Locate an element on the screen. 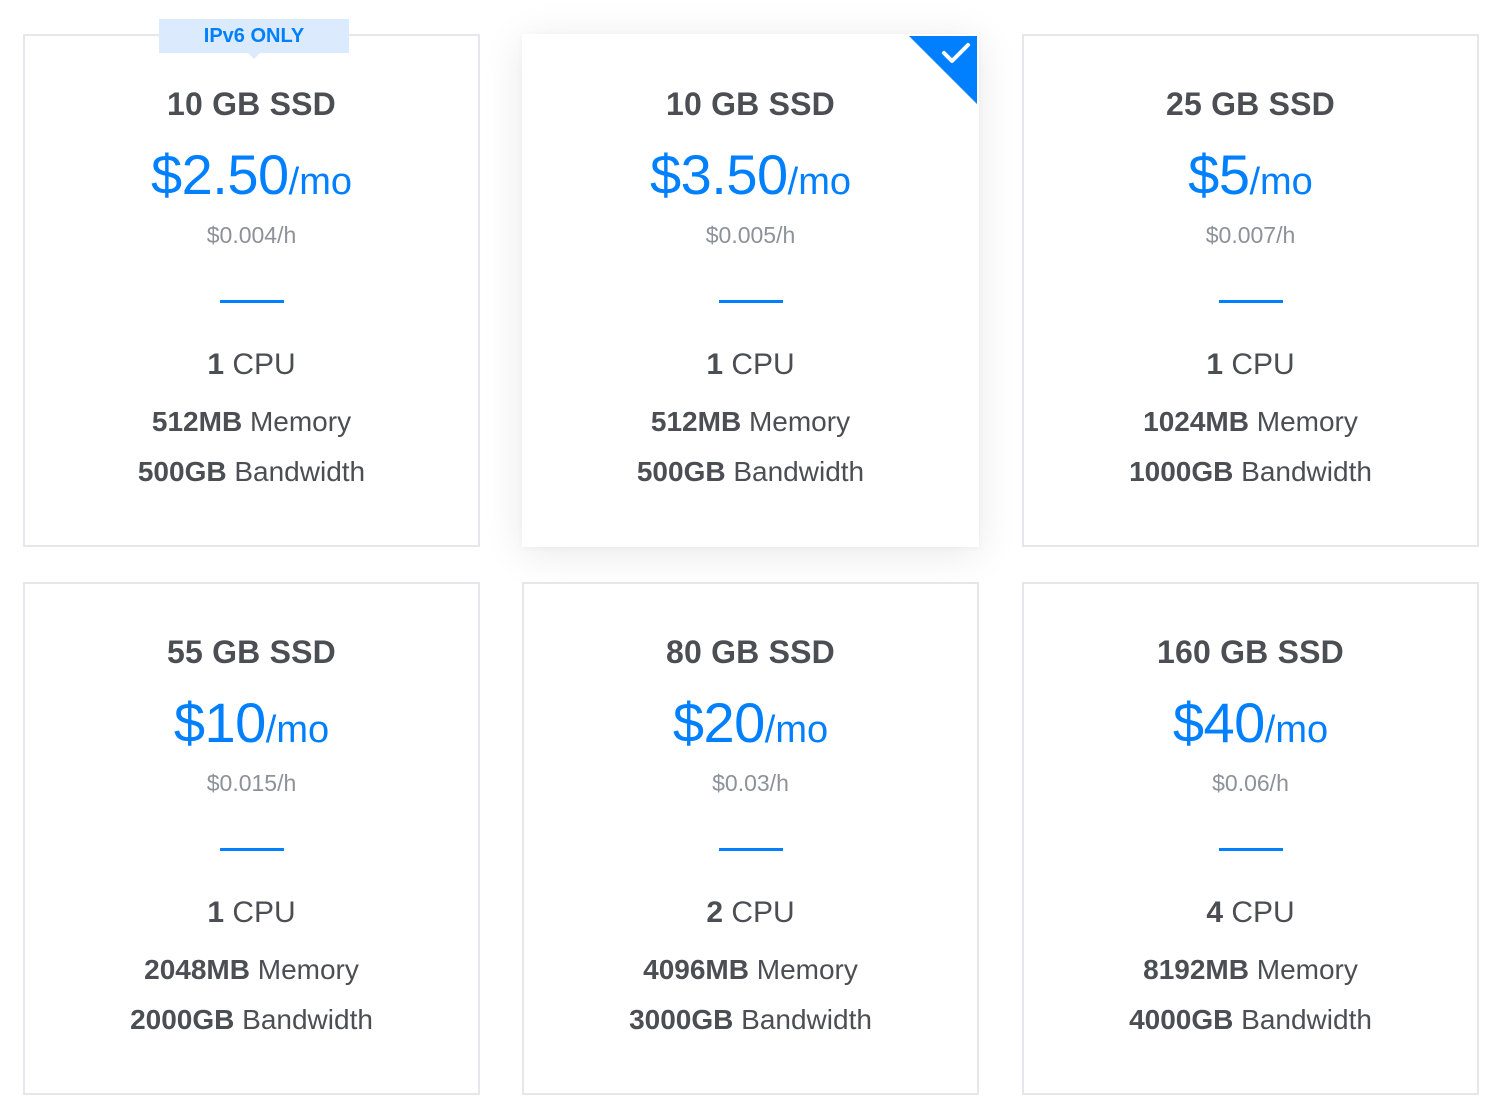  plan-storage: 55 GB SSD is located at coordinates (251, 652).